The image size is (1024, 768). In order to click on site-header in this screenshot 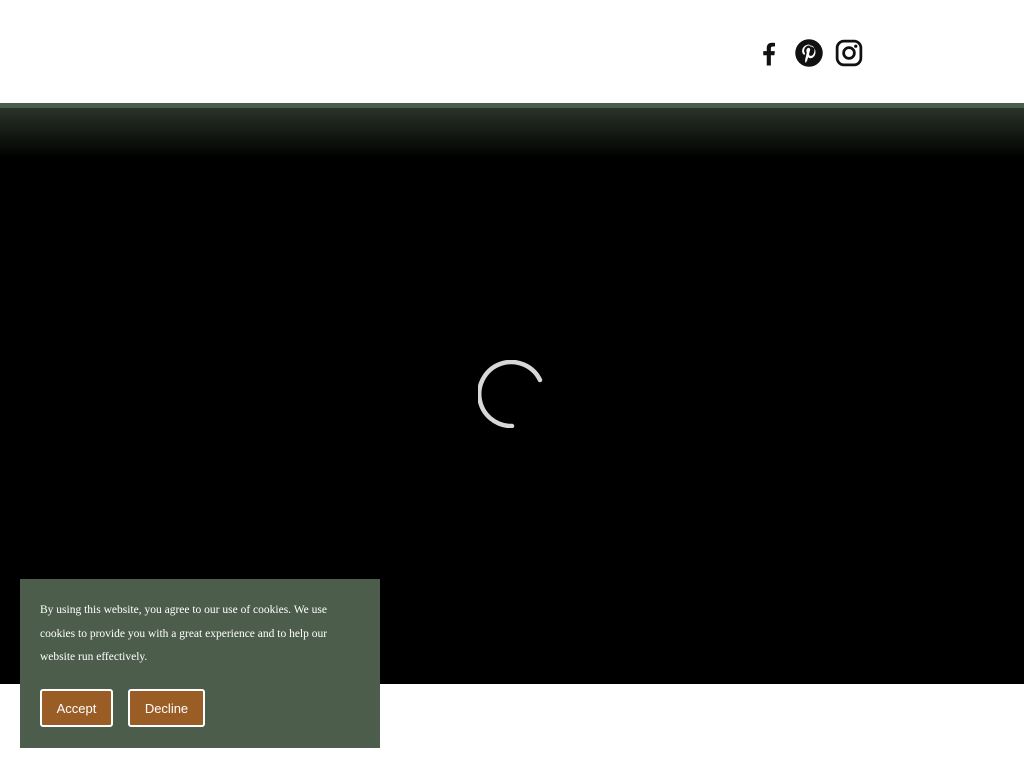, I will do `click(512, 52)`.